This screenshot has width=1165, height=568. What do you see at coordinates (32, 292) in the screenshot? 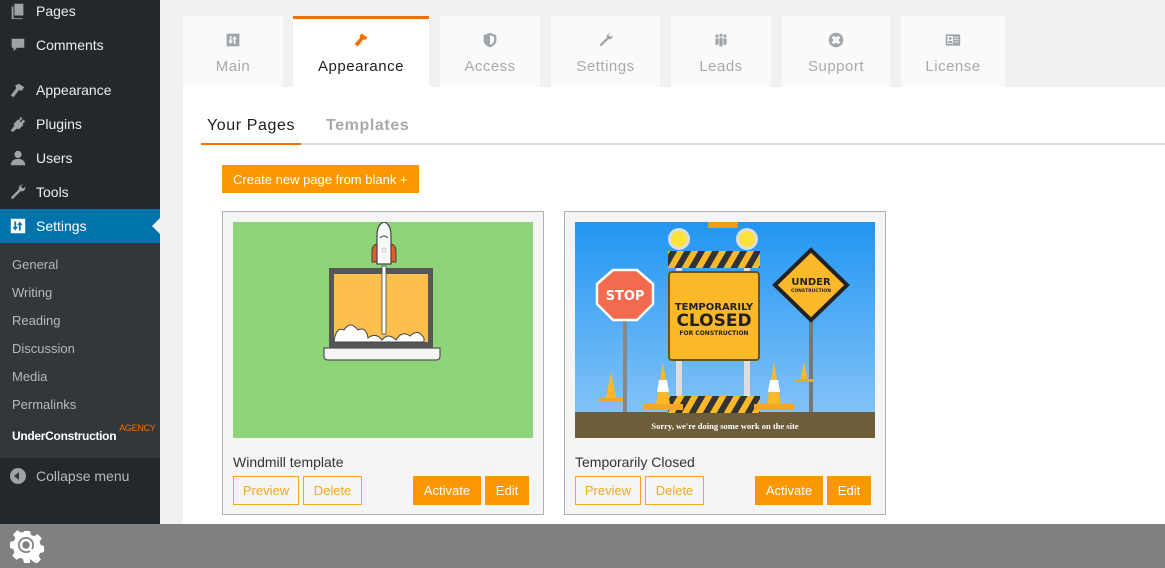
I see `submenu-writing: Writing` at bounding box center [32, 292].